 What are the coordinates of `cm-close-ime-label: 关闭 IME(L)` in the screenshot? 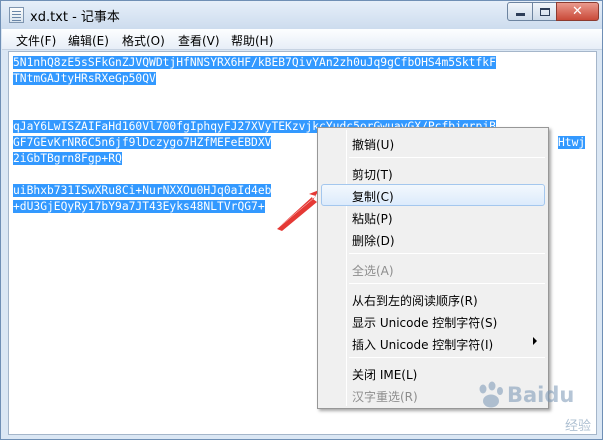 It's located at (385, 375).